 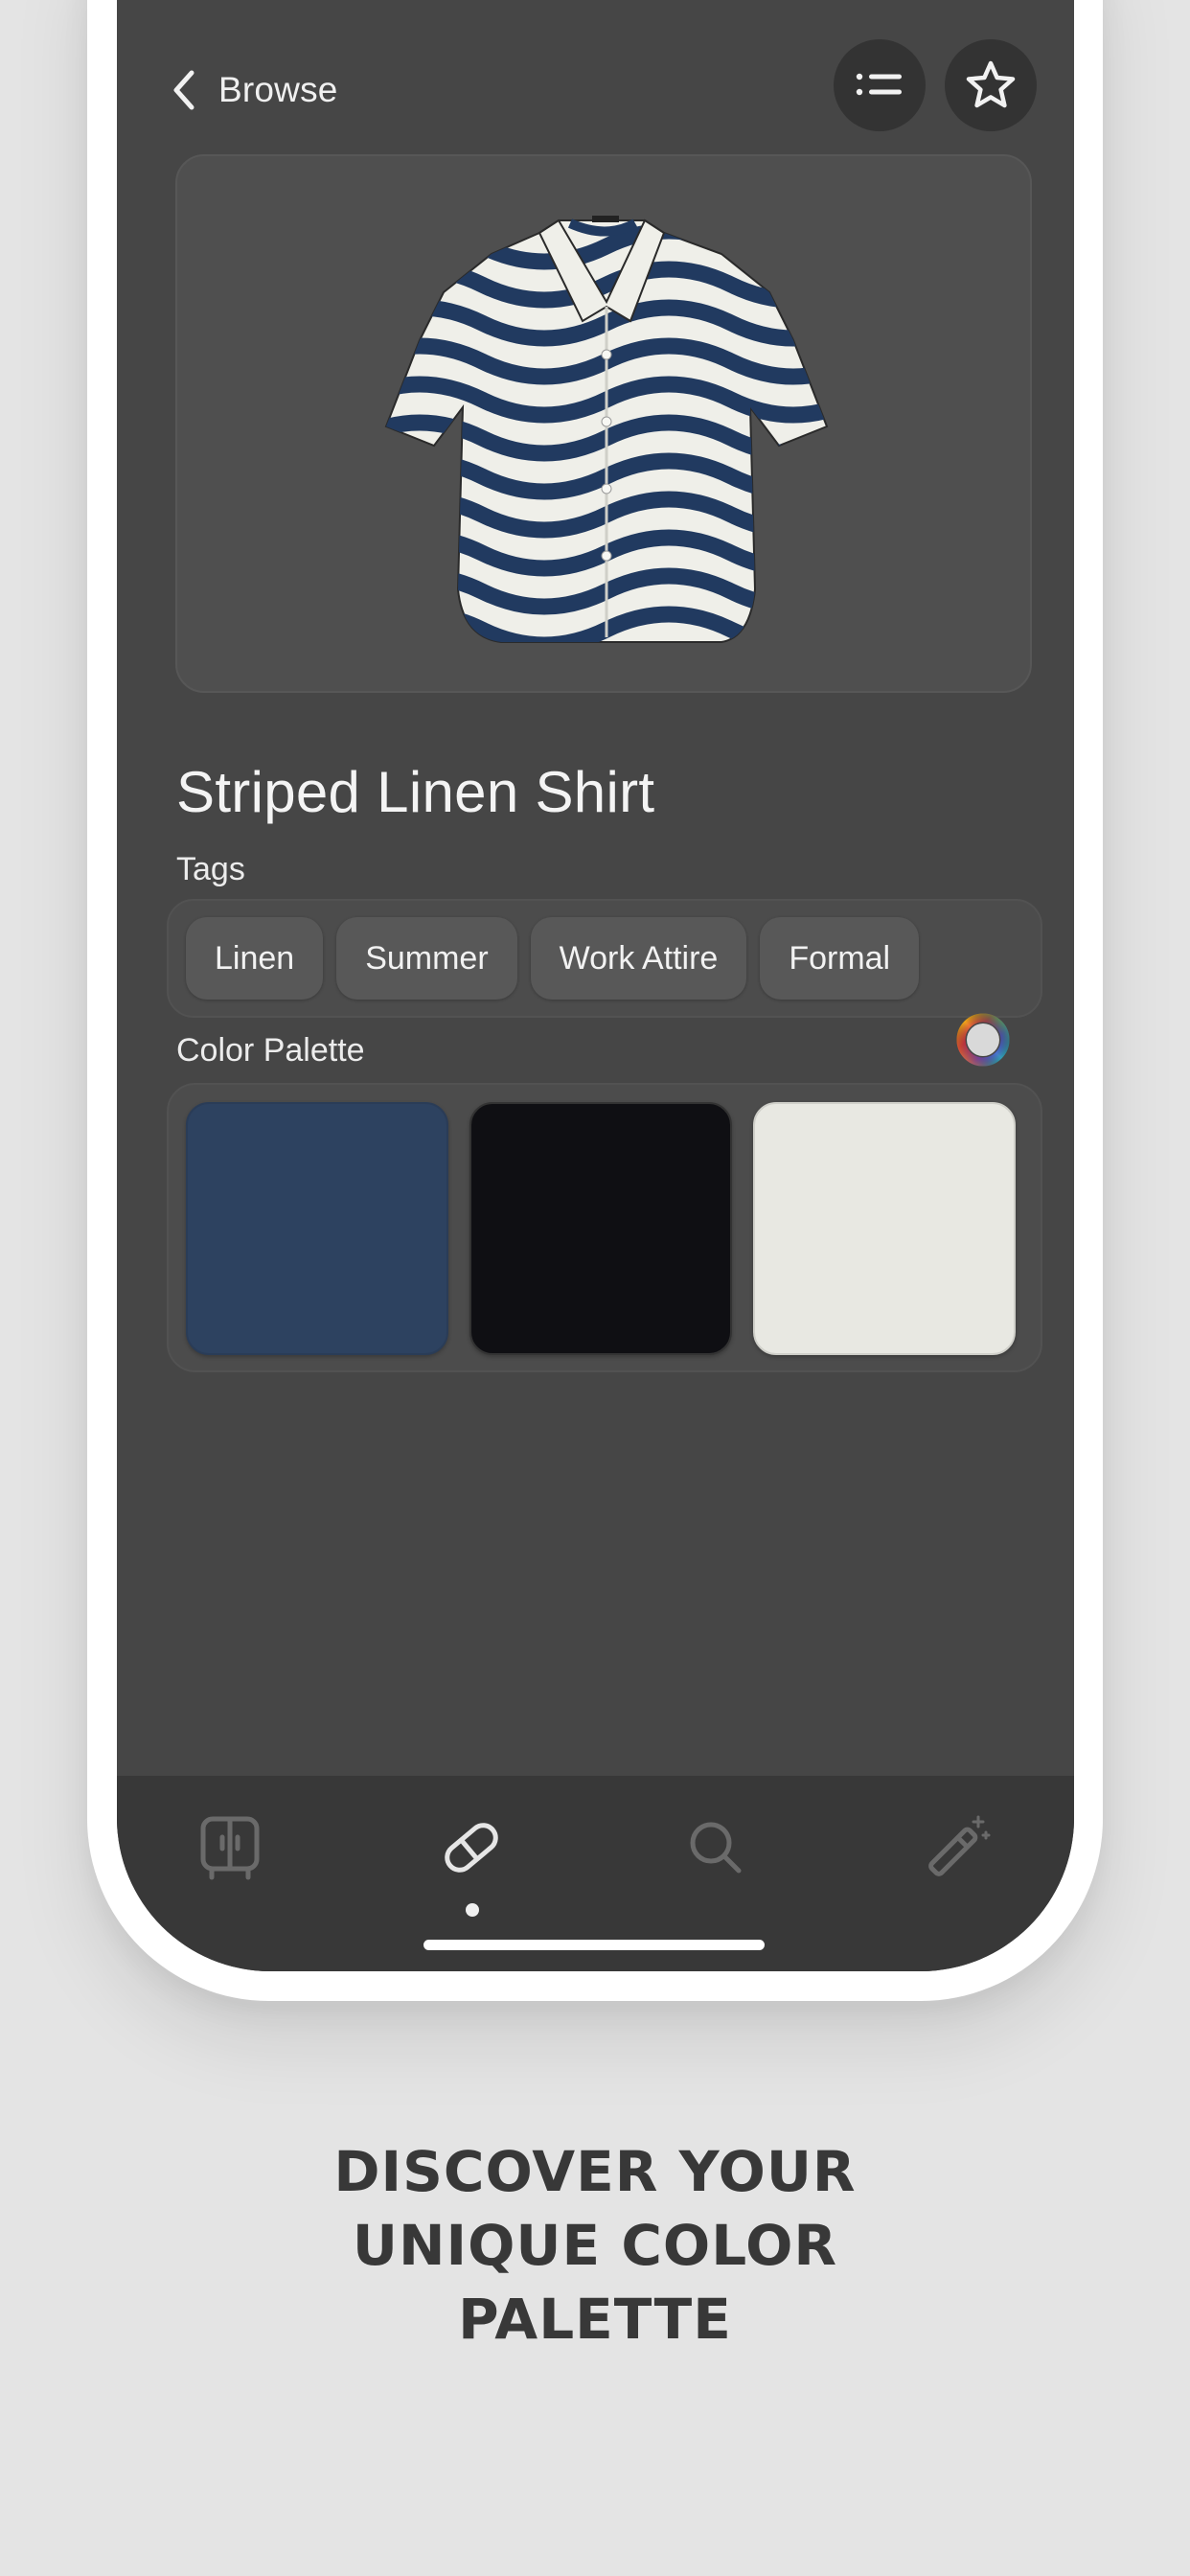 I want to click on promo-caption: DISCOVER YOUR UNIQUE COLOR PALETTE, so click(x=595, y=2246).